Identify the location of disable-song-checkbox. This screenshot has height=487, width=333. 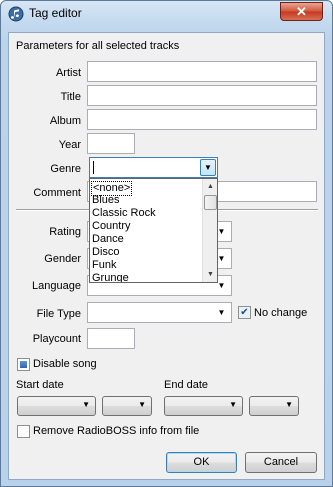
(23, 364).